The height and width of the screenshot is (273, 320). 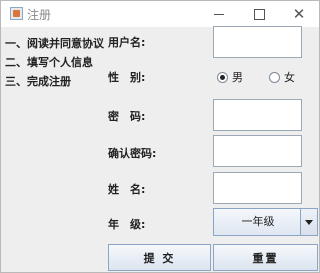 I want to click on dropdown-arrow-button, so click(x=308, y=222).